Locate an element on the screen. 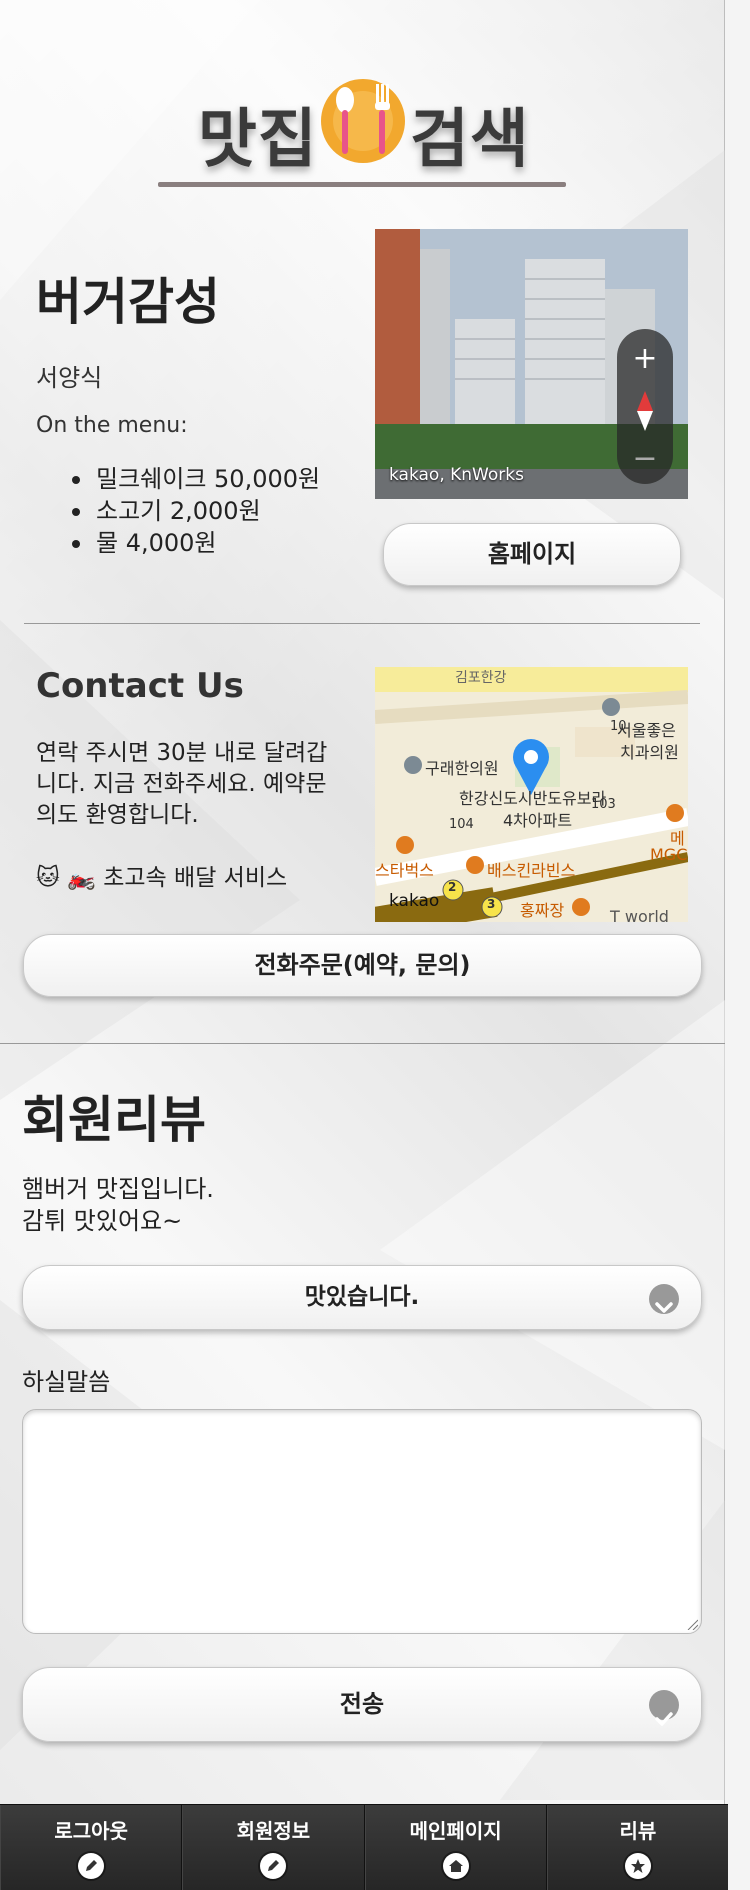 The width and height of the screenshot is (750, 1890). map-label: 구래한의원 is located at coordinates (462, 768).